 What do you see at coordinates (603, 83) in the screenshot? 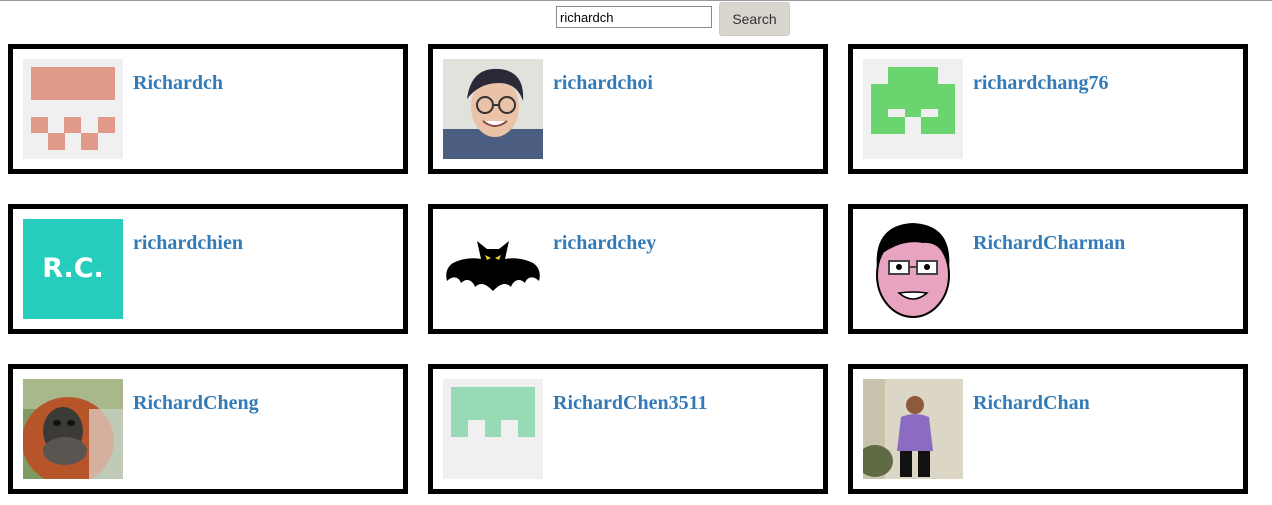
I see `username-link: richardchoi` at bounding box center [603, 83].